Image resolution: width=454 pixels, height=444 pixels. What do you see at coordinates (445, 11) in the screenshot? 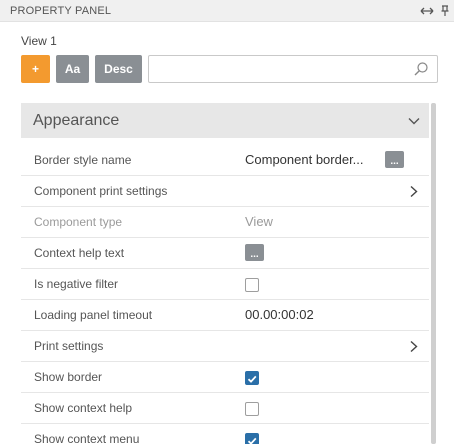
I see `pin-icon` at bounding box center [445, 11].